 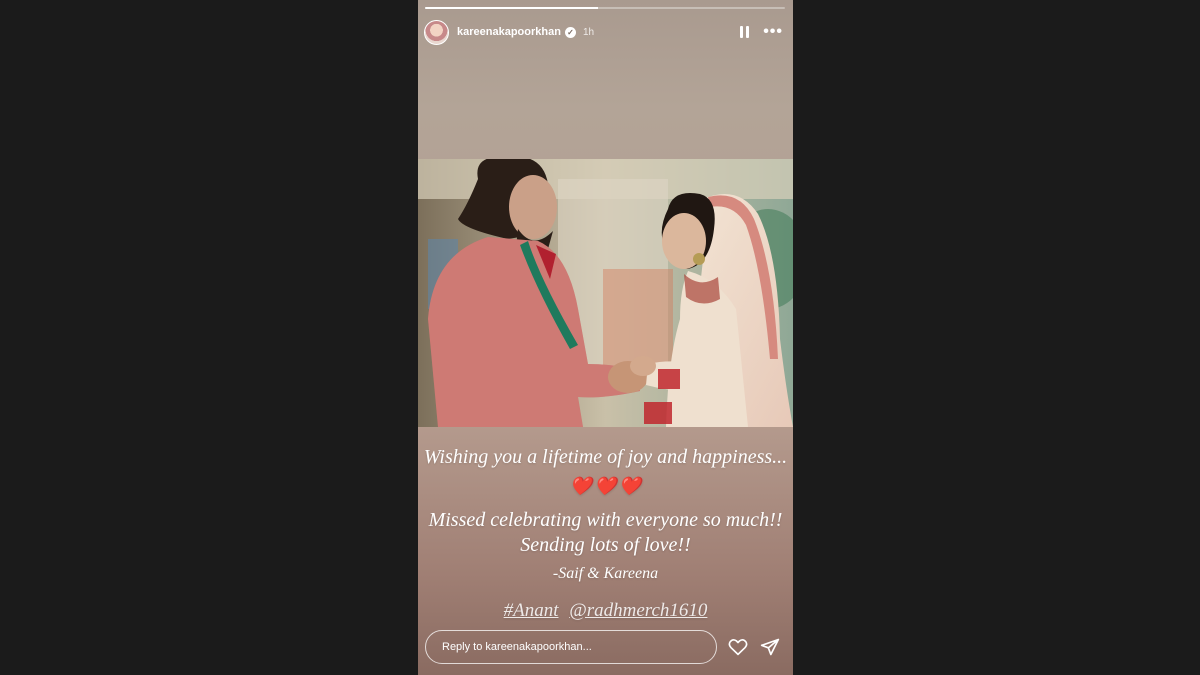 I want to click on story-controls: •••, so click(x=761, y=32).